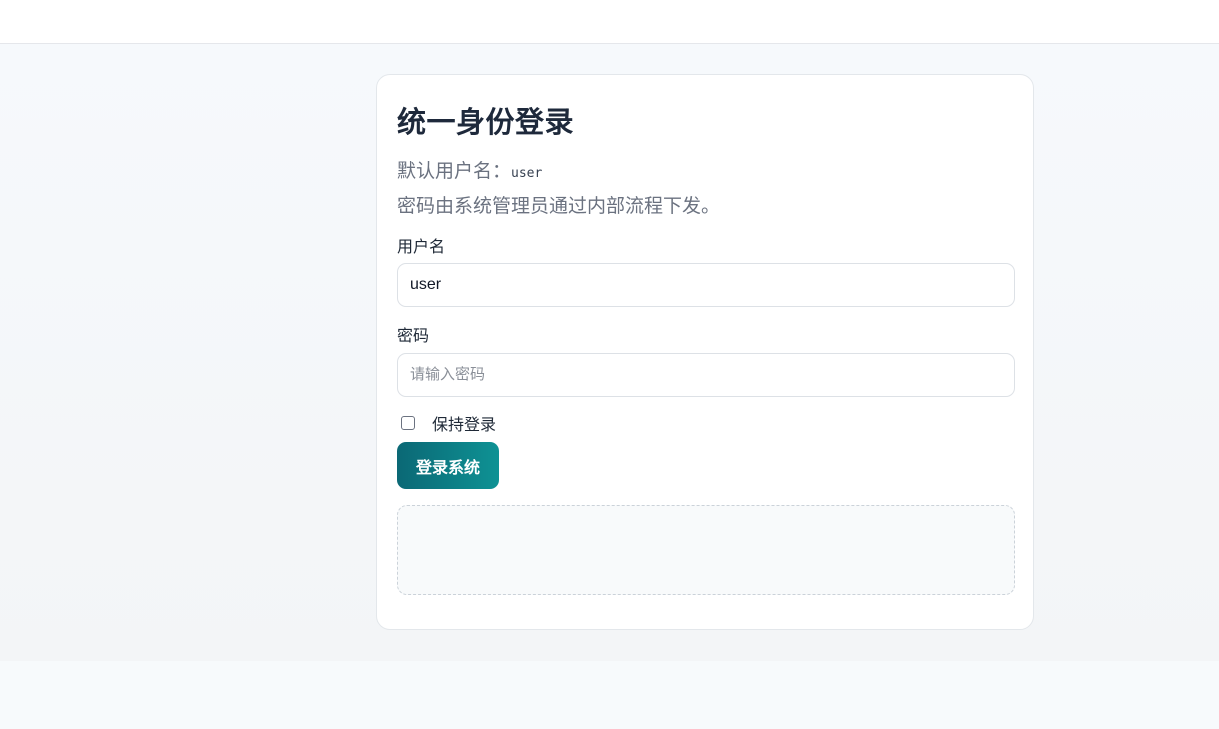 The image size is (1219, 729). Describe the element at coordinates (706, 375) in the screenshot. I see `password-input` at that location.